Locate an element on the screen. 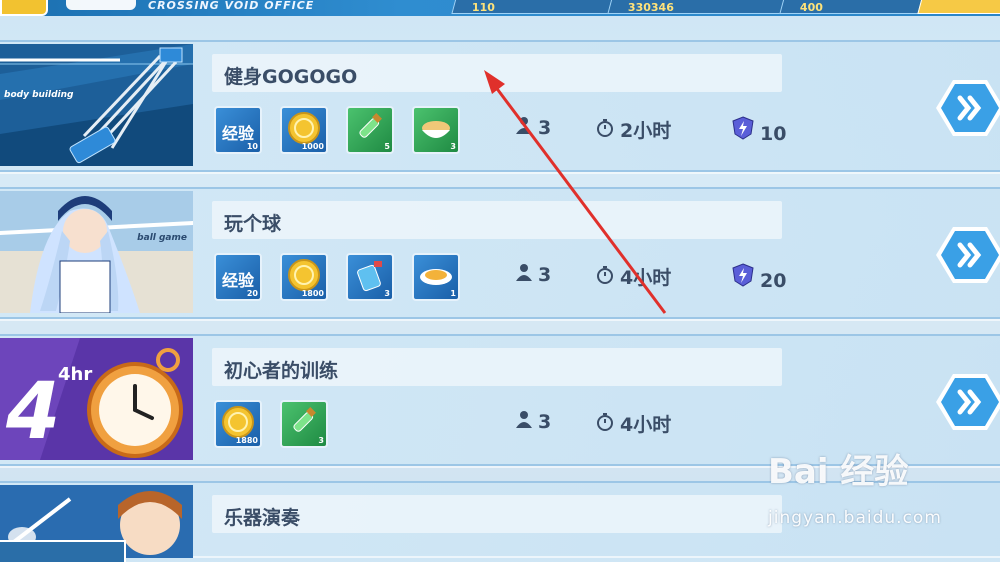 The image size is (1000, 562). task-title: 初心者的训练 is located at coordinates (281, 371).